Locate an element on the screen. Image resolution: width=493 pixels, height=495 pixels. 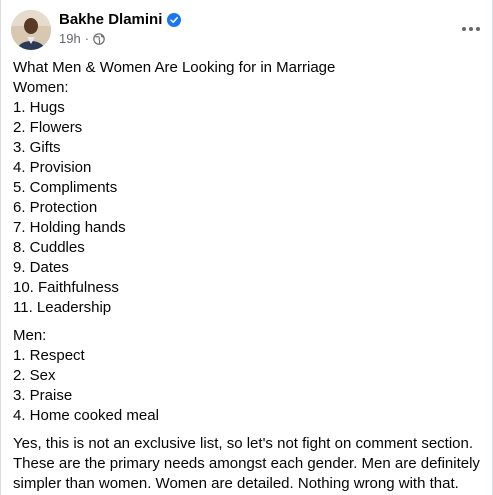
list-item: 4. Provision is located at coordinates (52, 167).